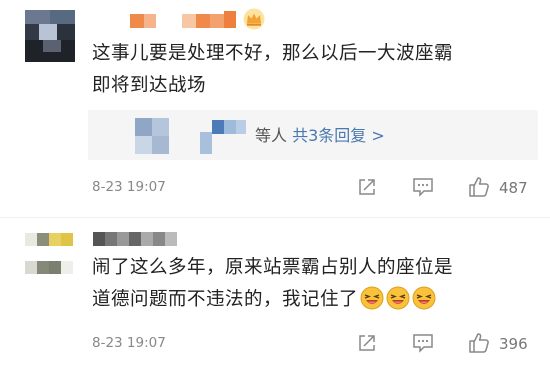 The width and height of the screenshot is (550, 367). What do you see at coordinates (275, 217) in the screenshot?
I see `divider` at bounding box center [275, 217].